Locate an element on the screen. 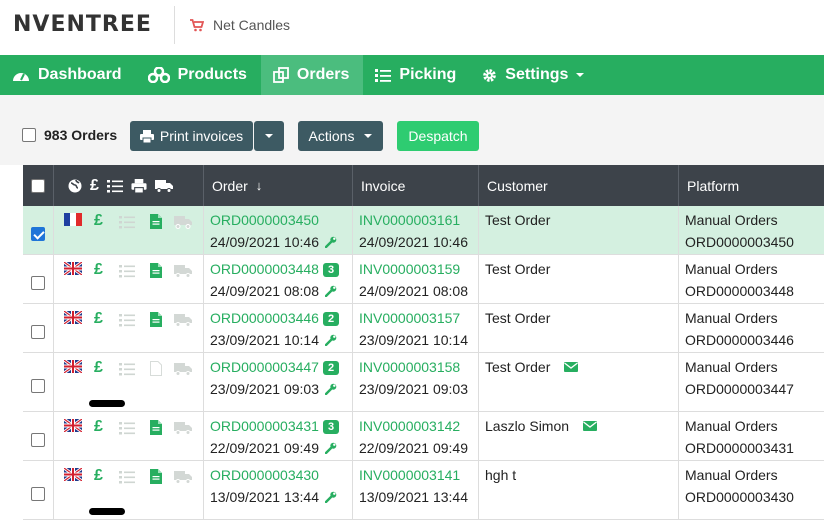 This screenshot has height=520, width=824. nav-products: Products is located at coordinates (198, 75).